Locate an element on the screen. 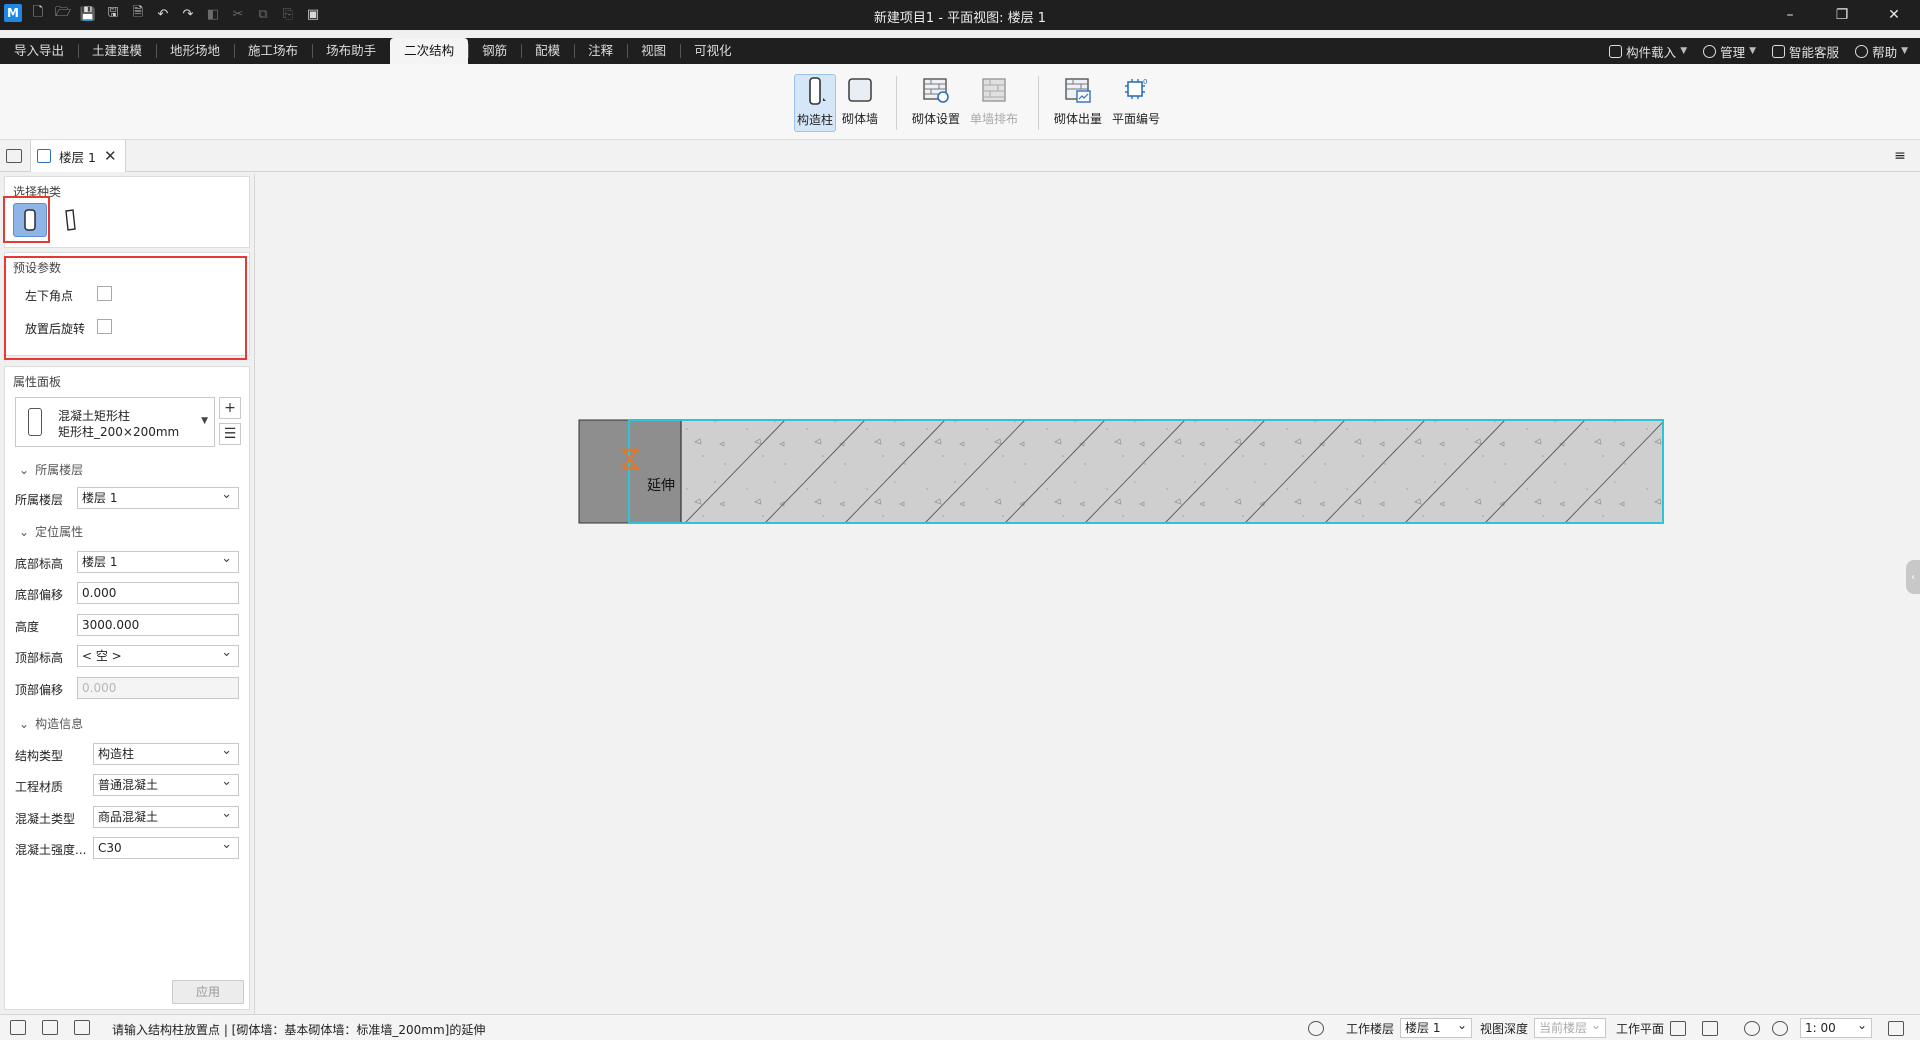 The height and width of the screenshot is (1040, 1920). svg-text: 0 is located at coordinates (1145, 82).